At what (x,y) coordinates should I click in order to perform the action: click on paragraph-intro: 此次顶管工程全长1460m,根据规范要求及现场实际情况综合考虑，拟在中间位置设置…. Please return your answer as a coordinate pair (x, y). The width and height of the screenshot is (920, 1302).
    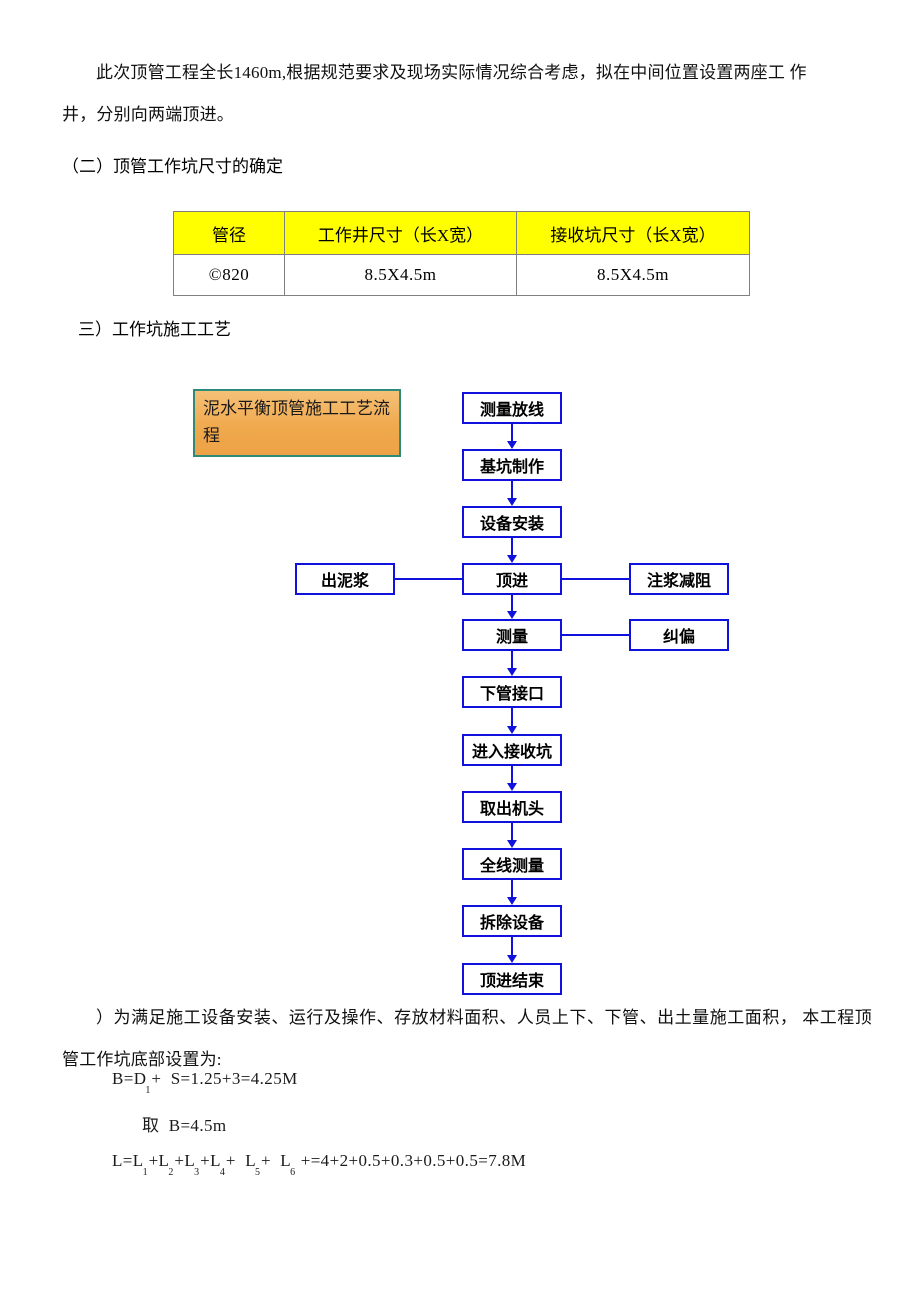
    Looking at the image, I should click on (462, 94).